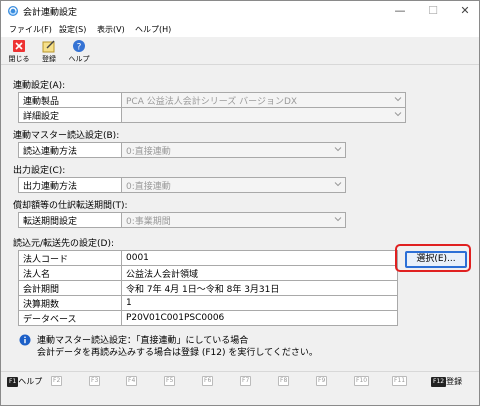  I want to click on register-button-label: 登録, so click(49, 59).